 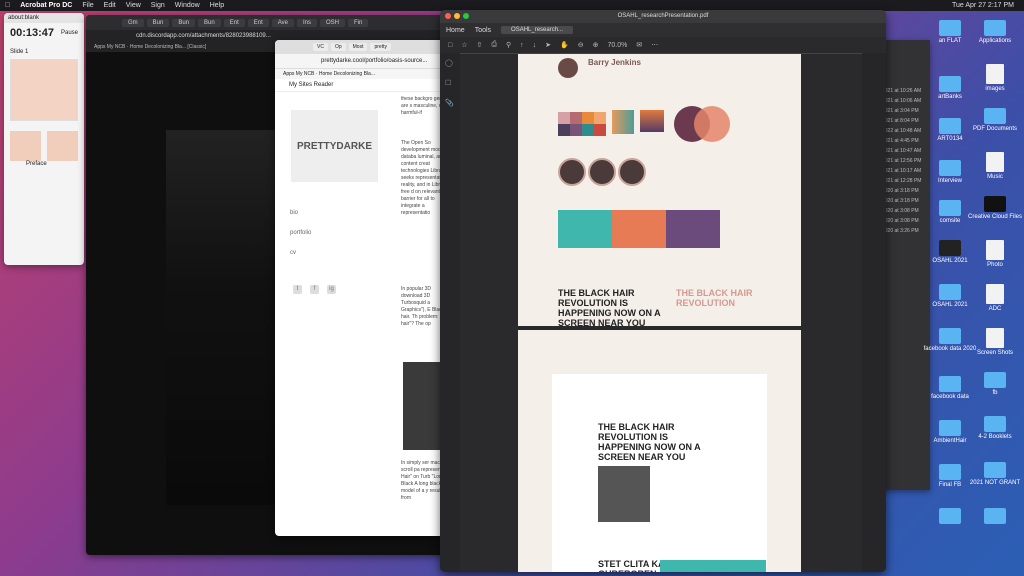 I want to click on print-icon: ⎙, so click(x=494, y=45).